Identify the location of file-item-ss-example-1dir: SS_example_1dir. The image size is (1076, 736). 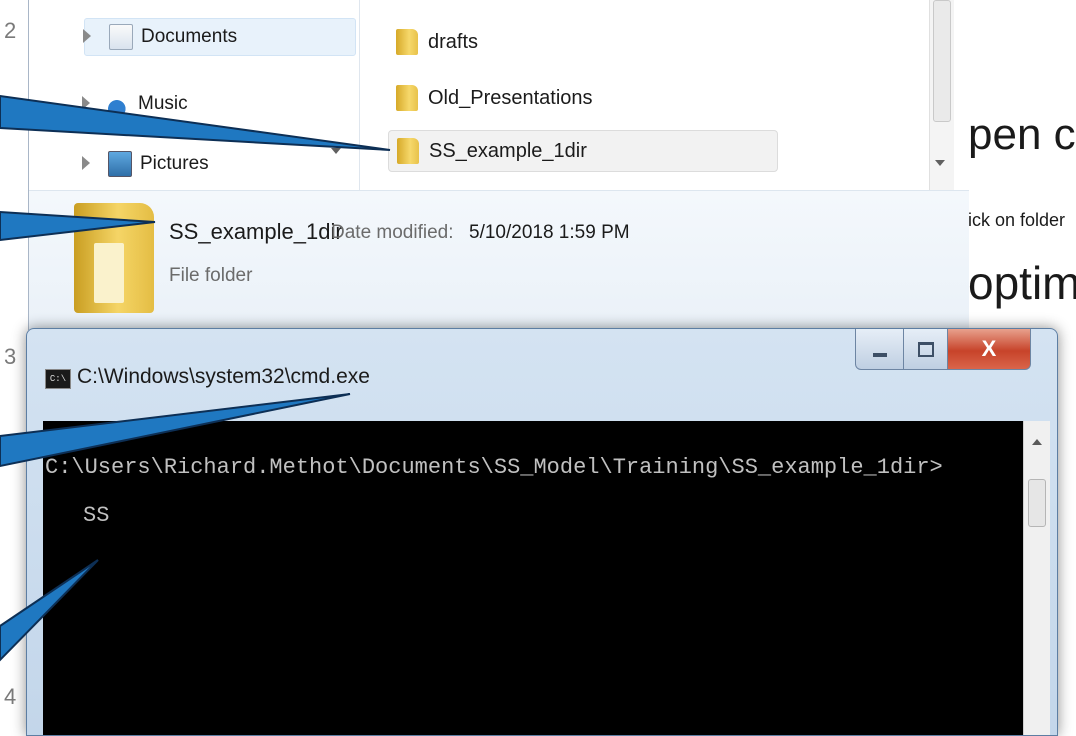
(583, 151).